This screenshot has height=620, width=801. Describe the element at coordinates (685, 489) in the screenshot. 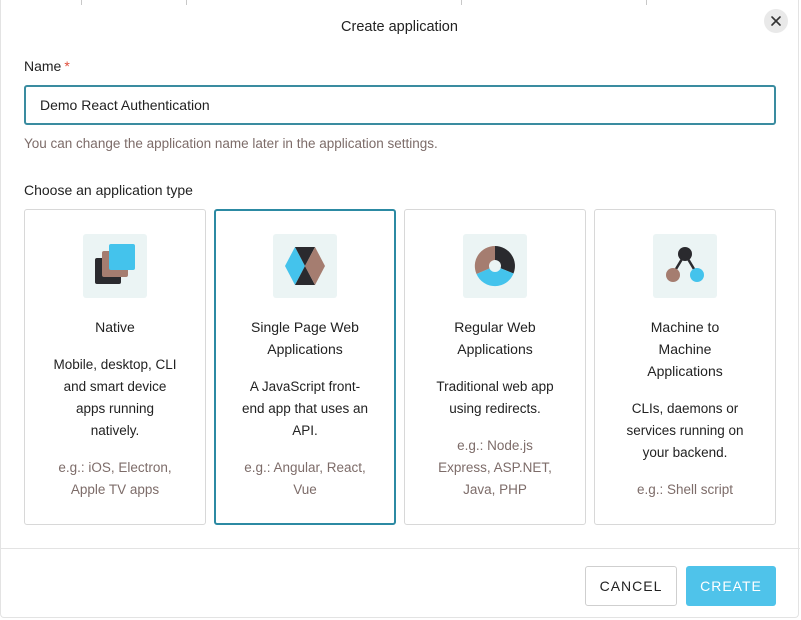

I see `card-examples: e.g.: Shell script` at that location.